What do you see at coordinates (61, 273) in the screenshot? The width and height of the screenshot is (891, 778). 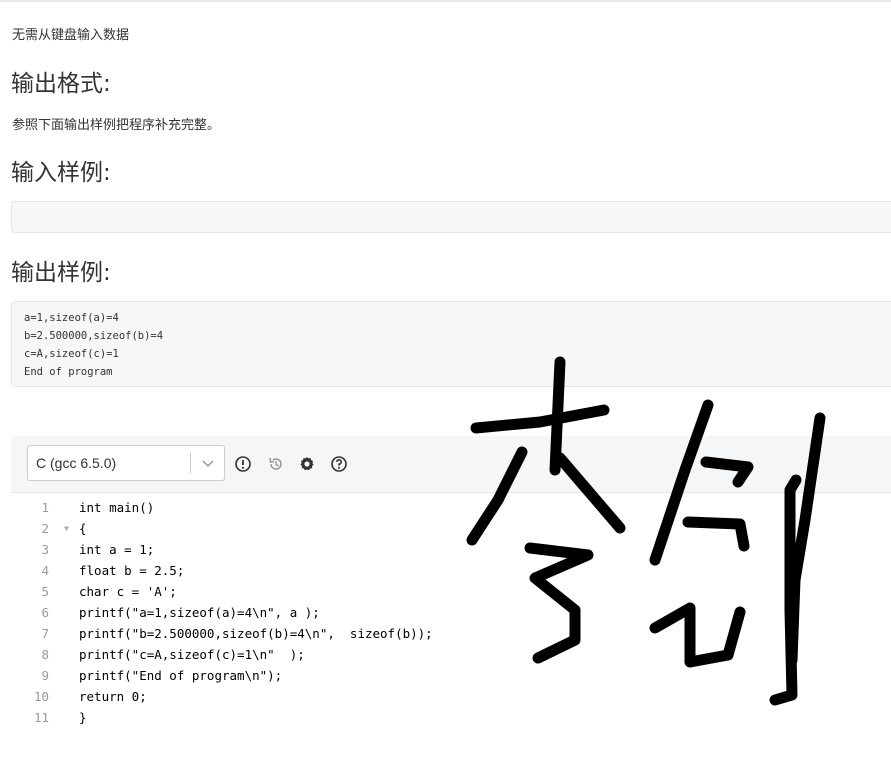 I see `output-sample-heading: 输出样例:` at bounding box center [61, 273].